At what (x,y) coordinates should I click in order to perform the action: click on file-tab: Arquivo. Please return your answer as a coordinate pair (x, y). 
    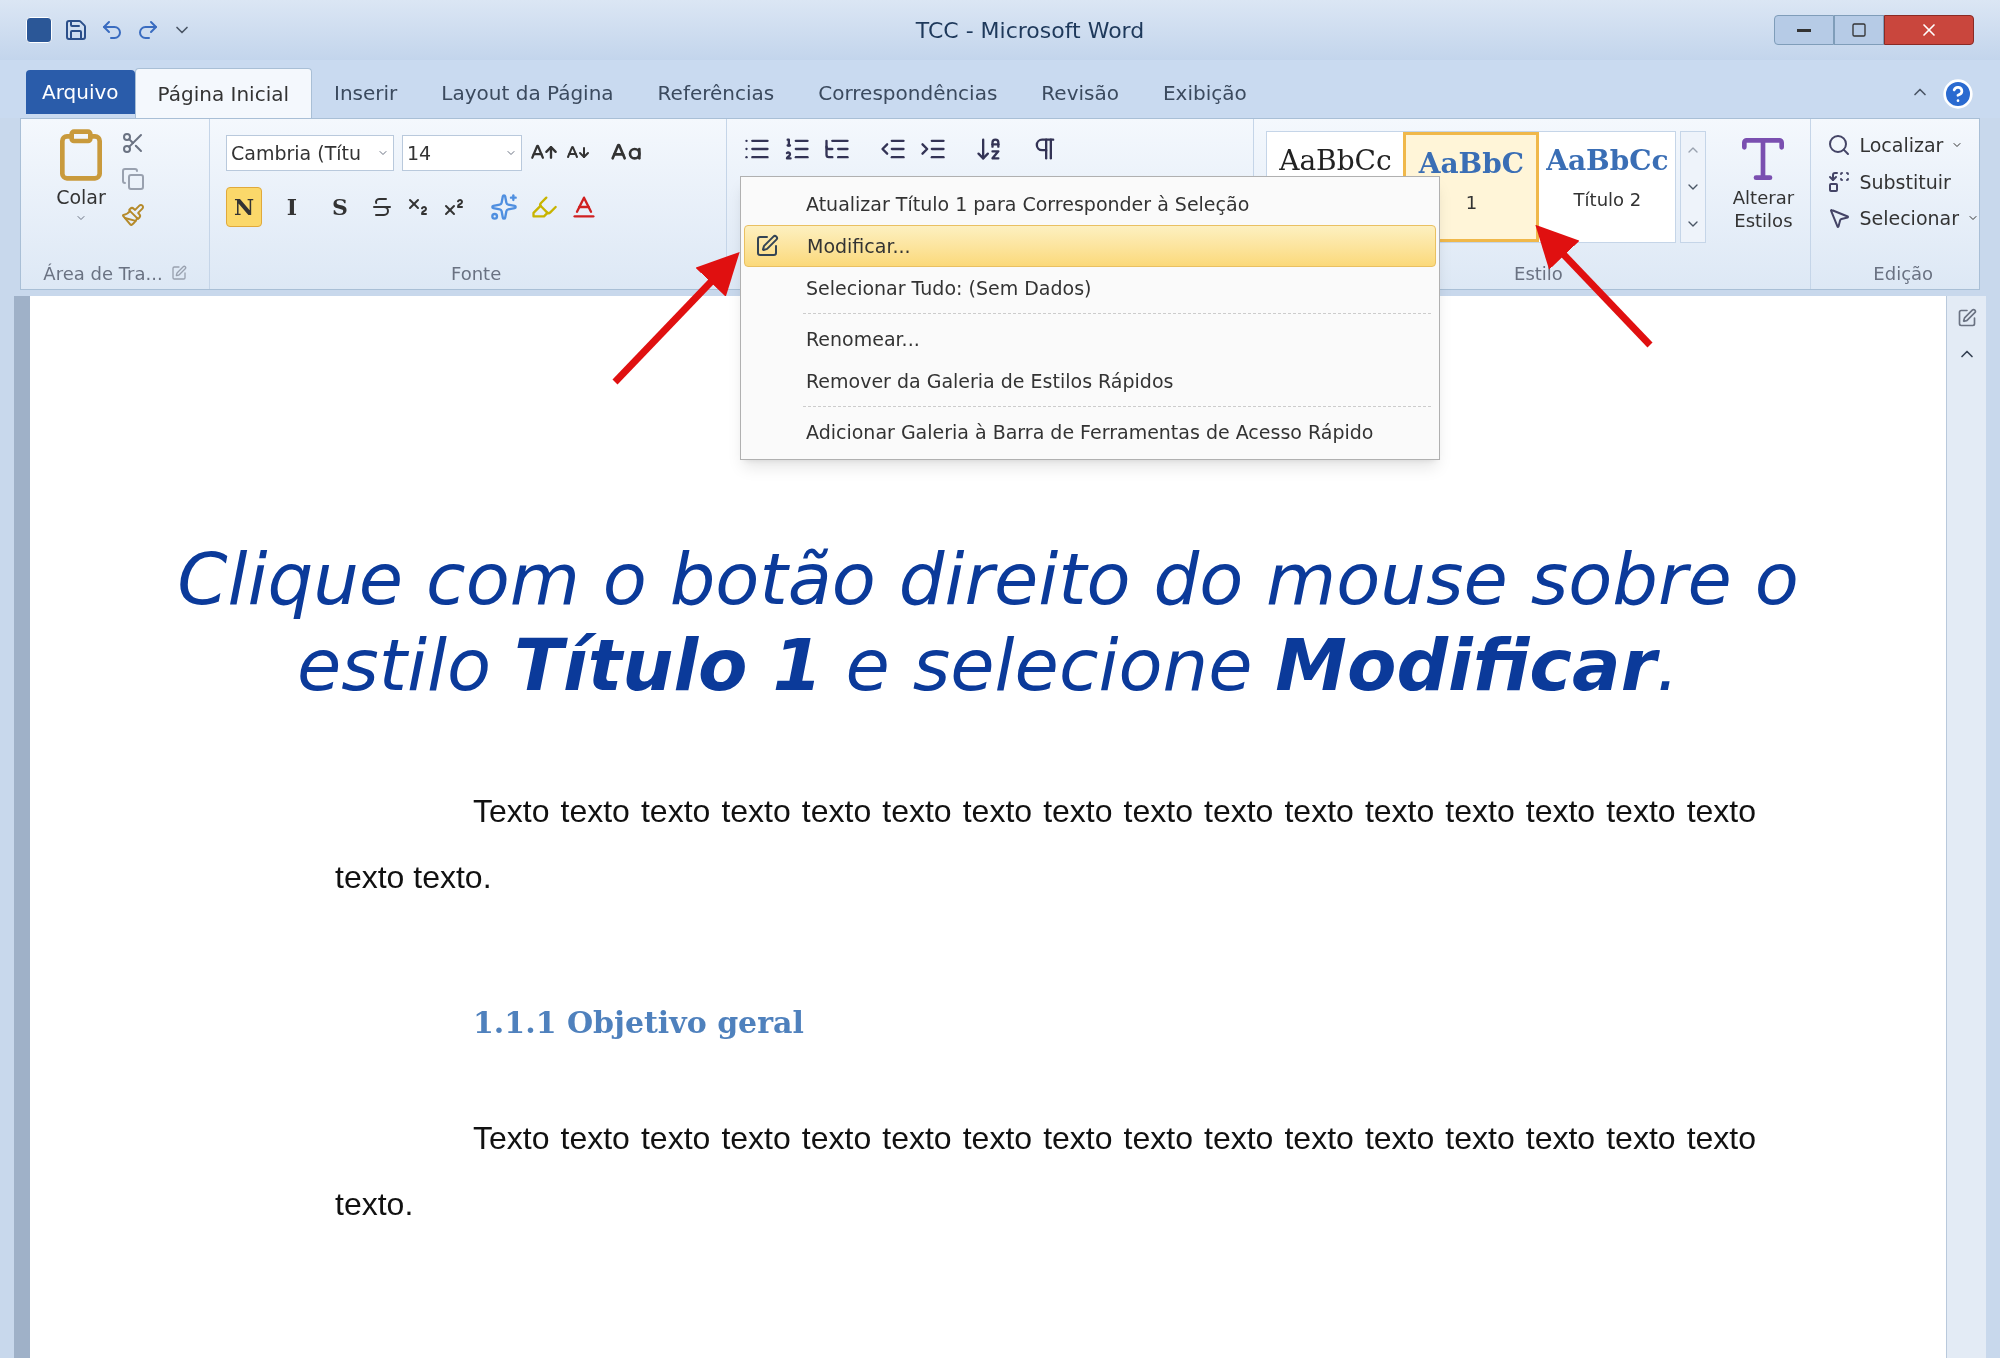
    Looking at the image, I should click on (80, 92).